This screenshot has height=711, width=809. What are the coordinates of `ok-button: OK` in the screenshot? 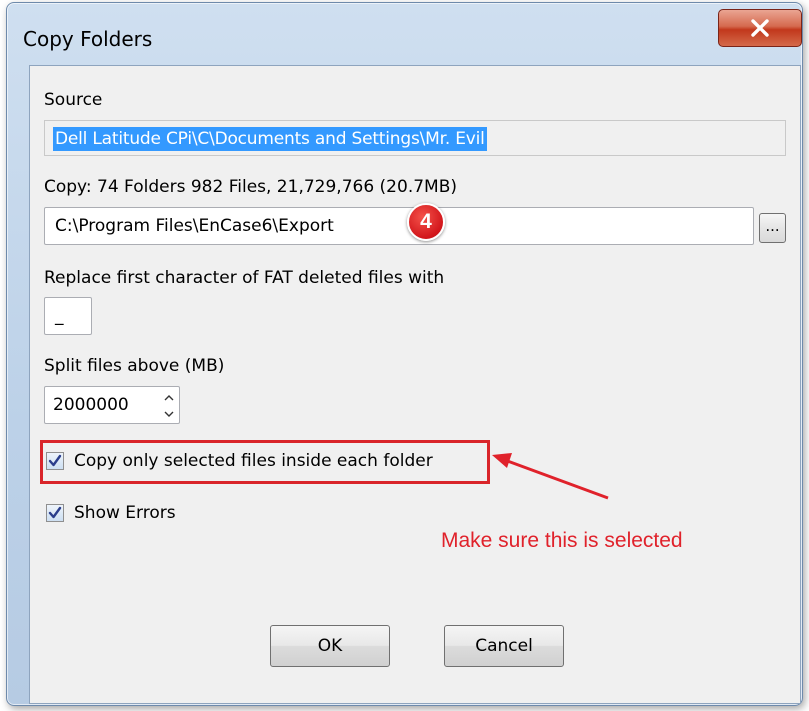 It's located at (330, 646).